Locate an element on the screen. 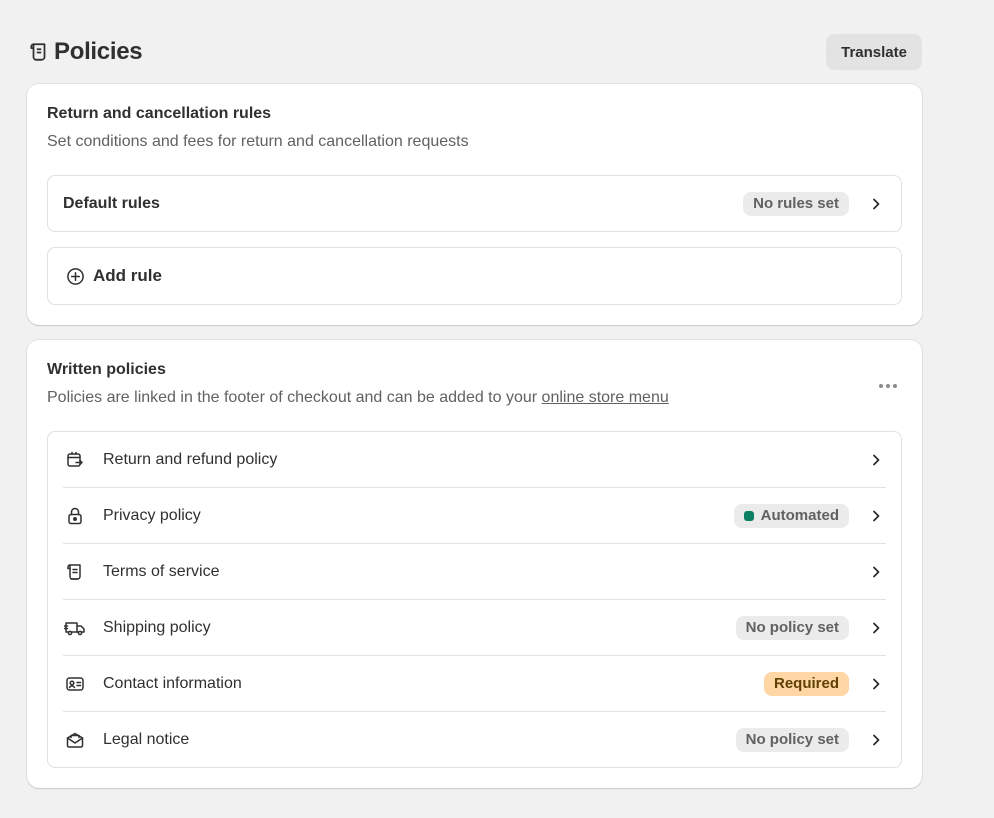 Image resolution: width=994 pixels, height=818 pixels. policy-label: Terms of service is located at coordinates (161, 571).